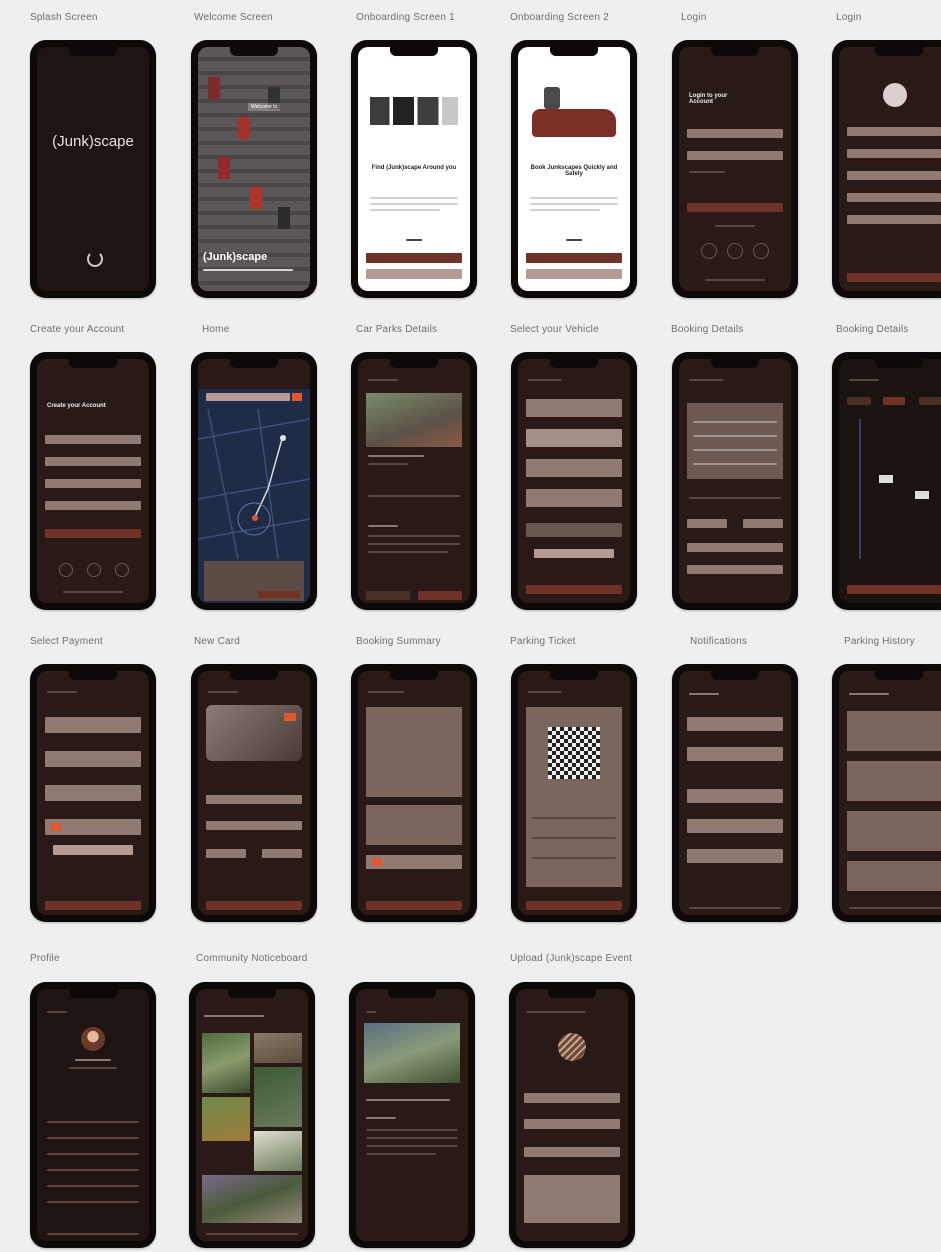 This screenshot has width=941, height=1252. Describe the element at coordinates (894, 401) in the screenshot. I see `floor-tab-selected` at that location.